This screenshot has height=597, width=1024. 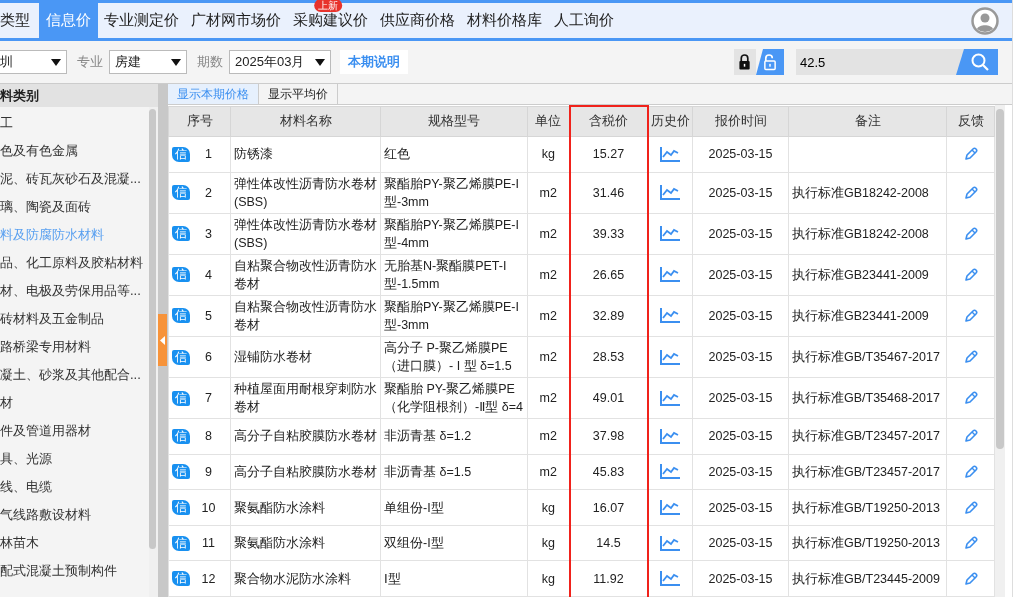 What do you see at coordinates (504, 20) in the screenshot?
I see `nav-tab: 材料价格库` at bounding box center [504, 20].